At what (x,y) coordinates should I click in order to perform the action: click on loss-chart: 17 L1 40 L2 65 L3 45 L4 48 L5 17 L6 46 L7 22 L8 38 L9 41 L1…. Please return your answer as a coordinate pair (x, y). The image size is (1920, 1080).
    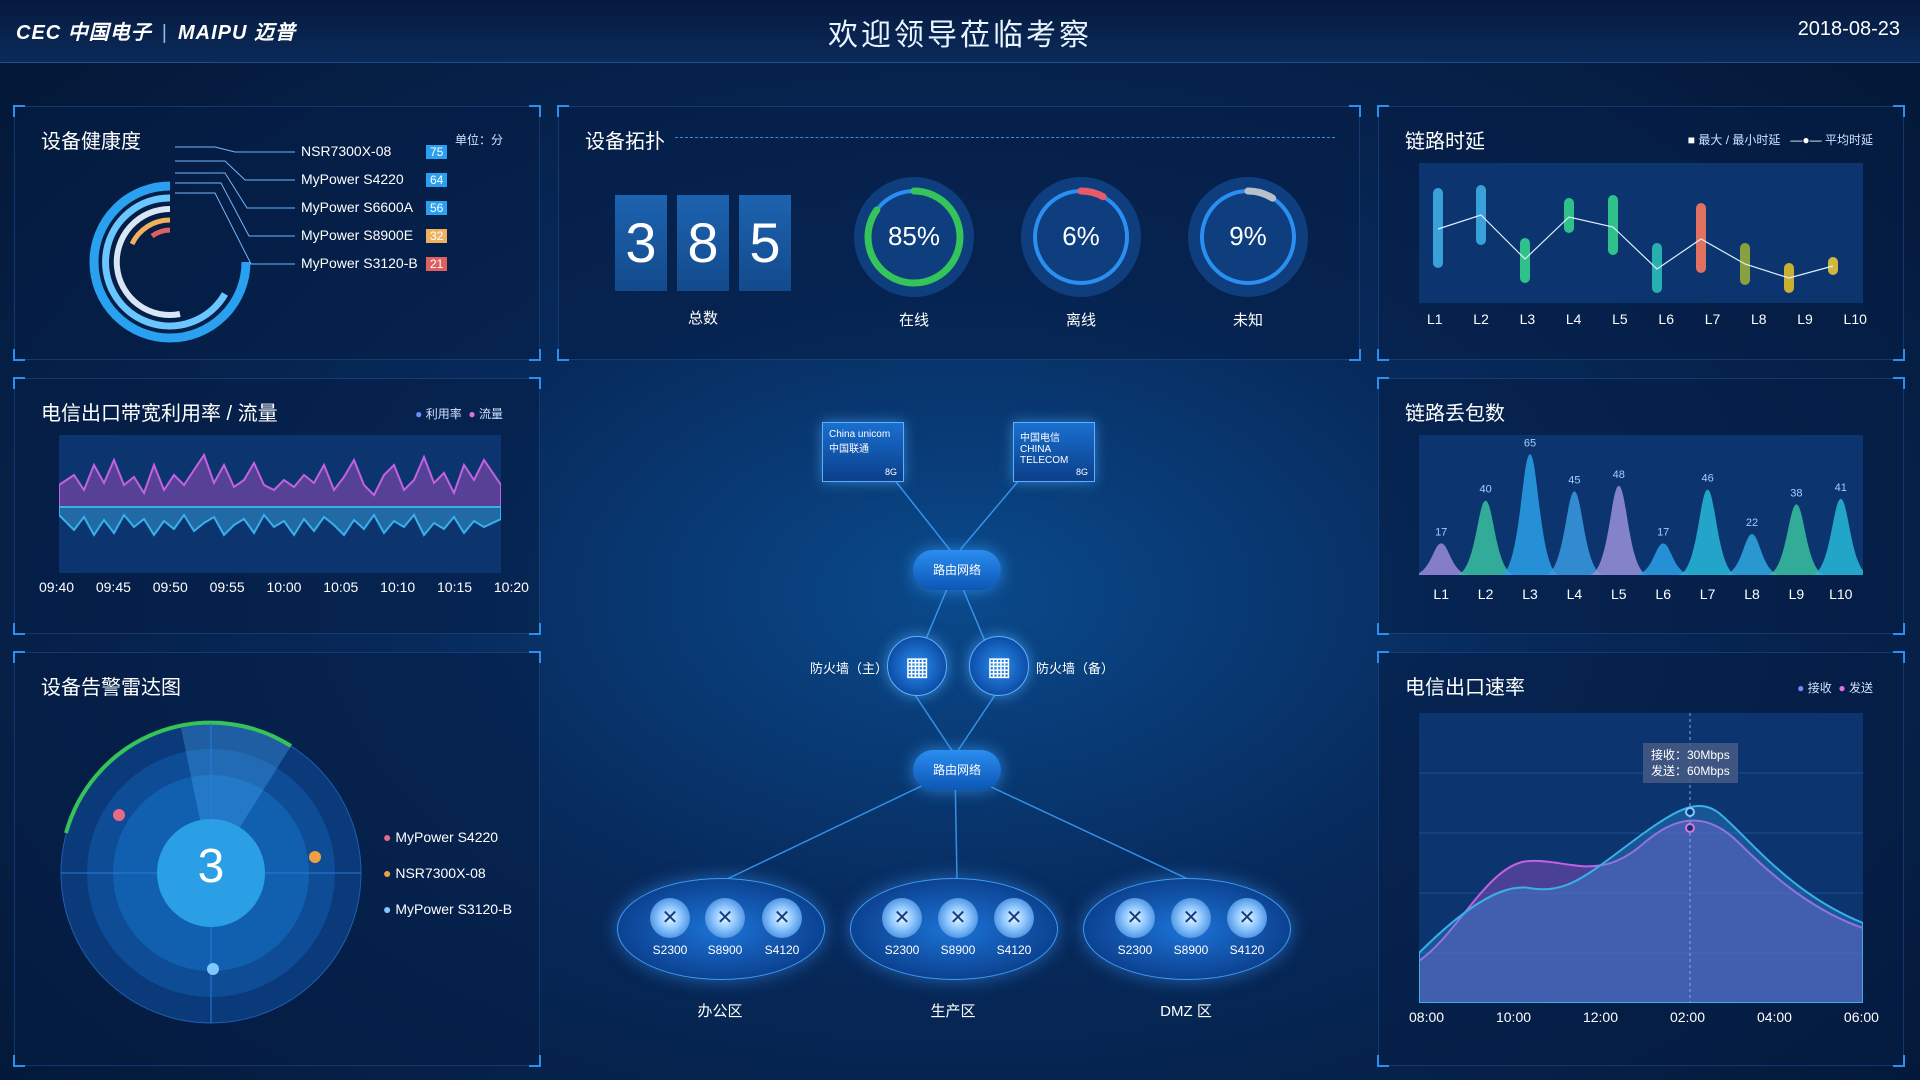
    Looking at the image, I should click on (1641, 518).